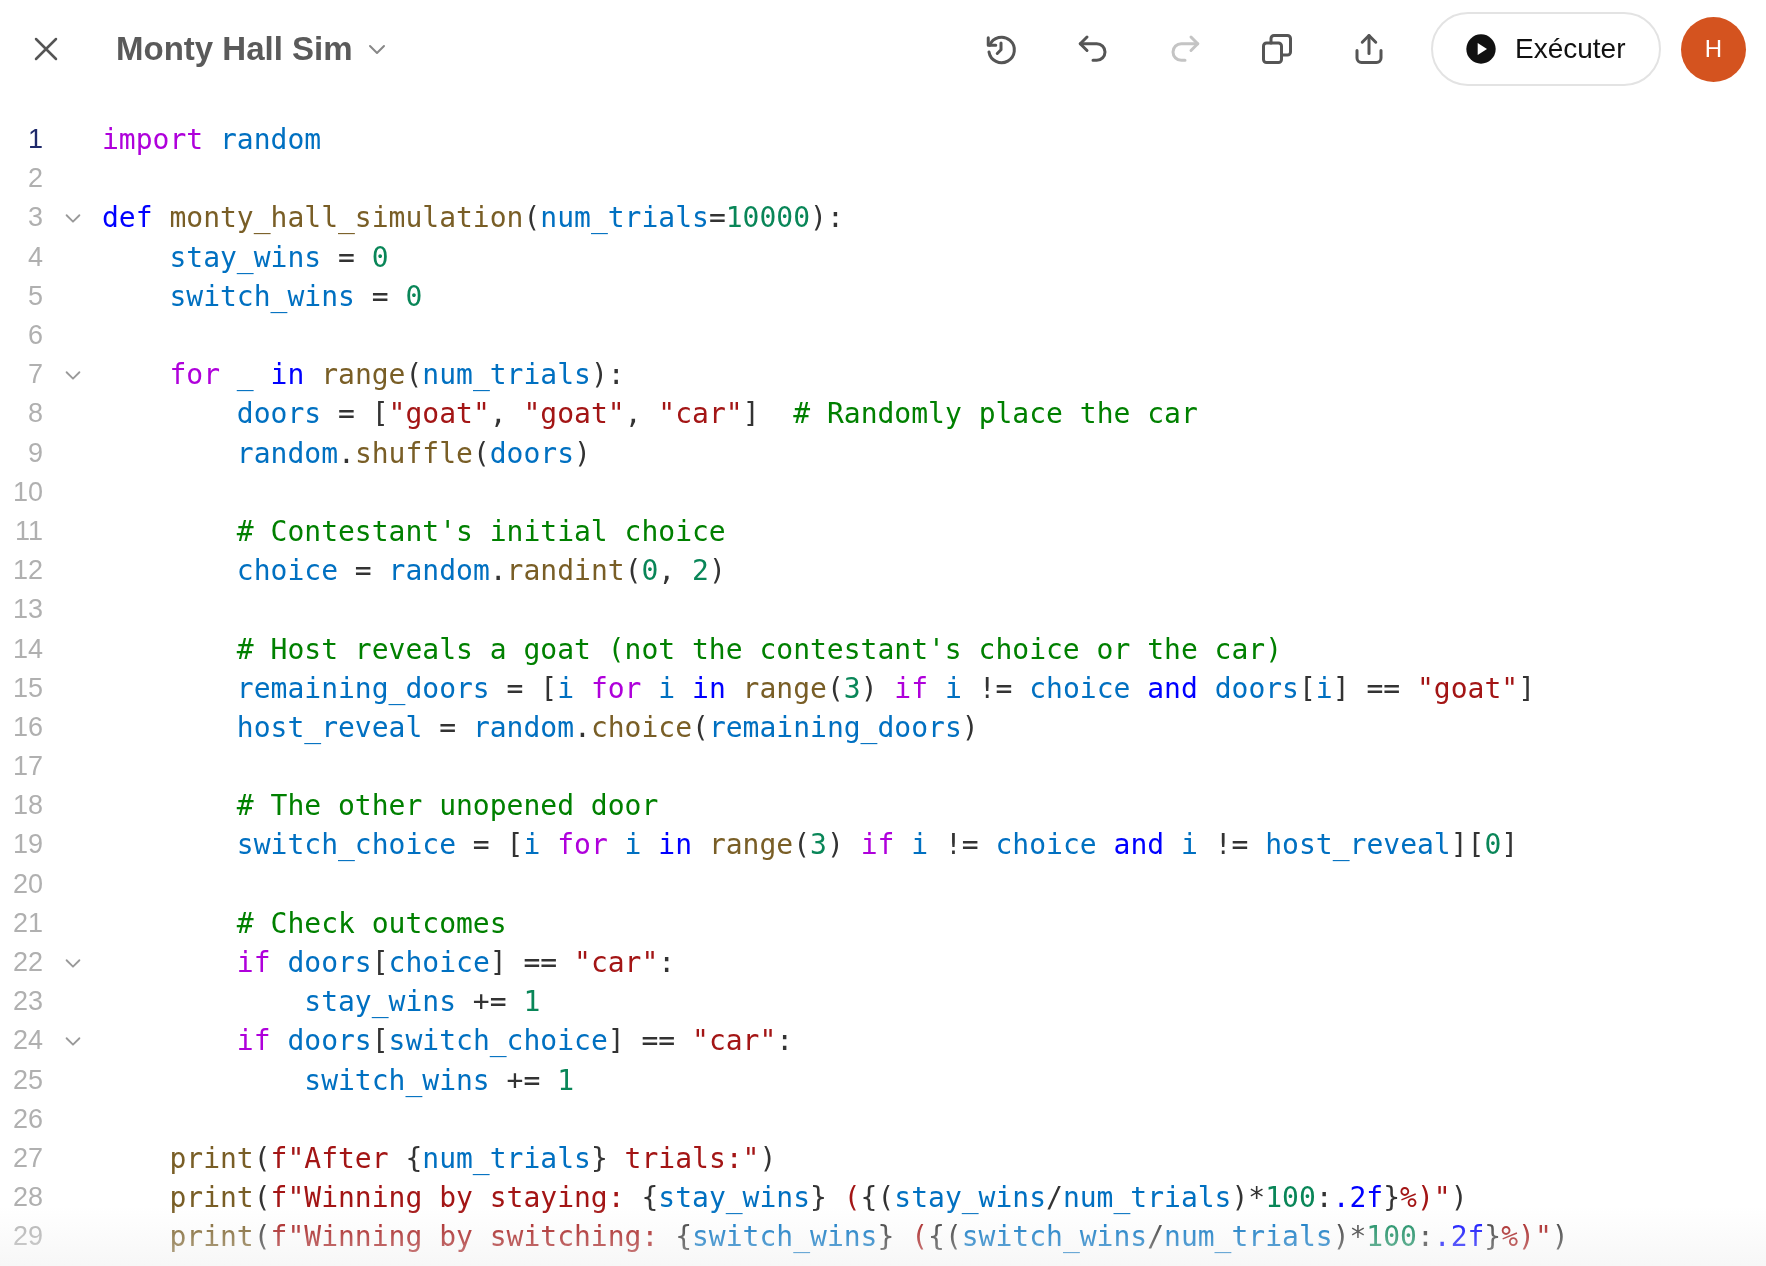  I want to click on line-number: 14, so click(27, 649).